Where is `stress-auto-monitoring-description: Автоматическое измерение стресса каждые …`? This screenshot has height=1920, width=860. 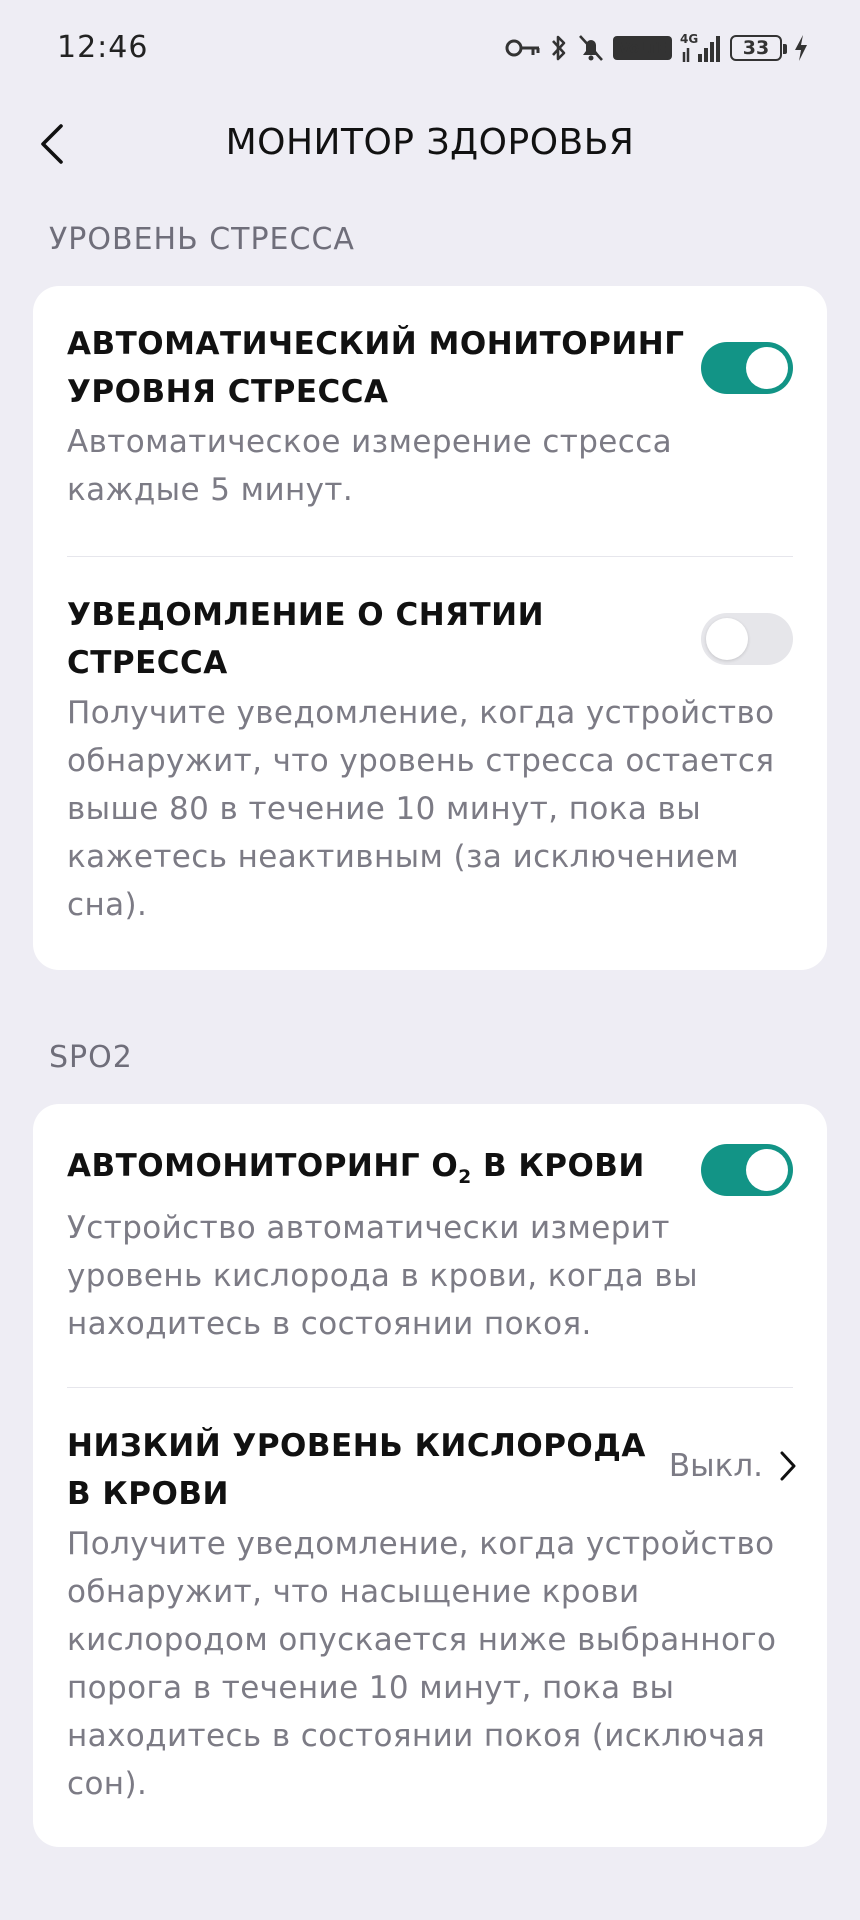
stress-auto-monitoring-description: Автоматическое измерение стресса каждые … is located at coordinates (430, 466).